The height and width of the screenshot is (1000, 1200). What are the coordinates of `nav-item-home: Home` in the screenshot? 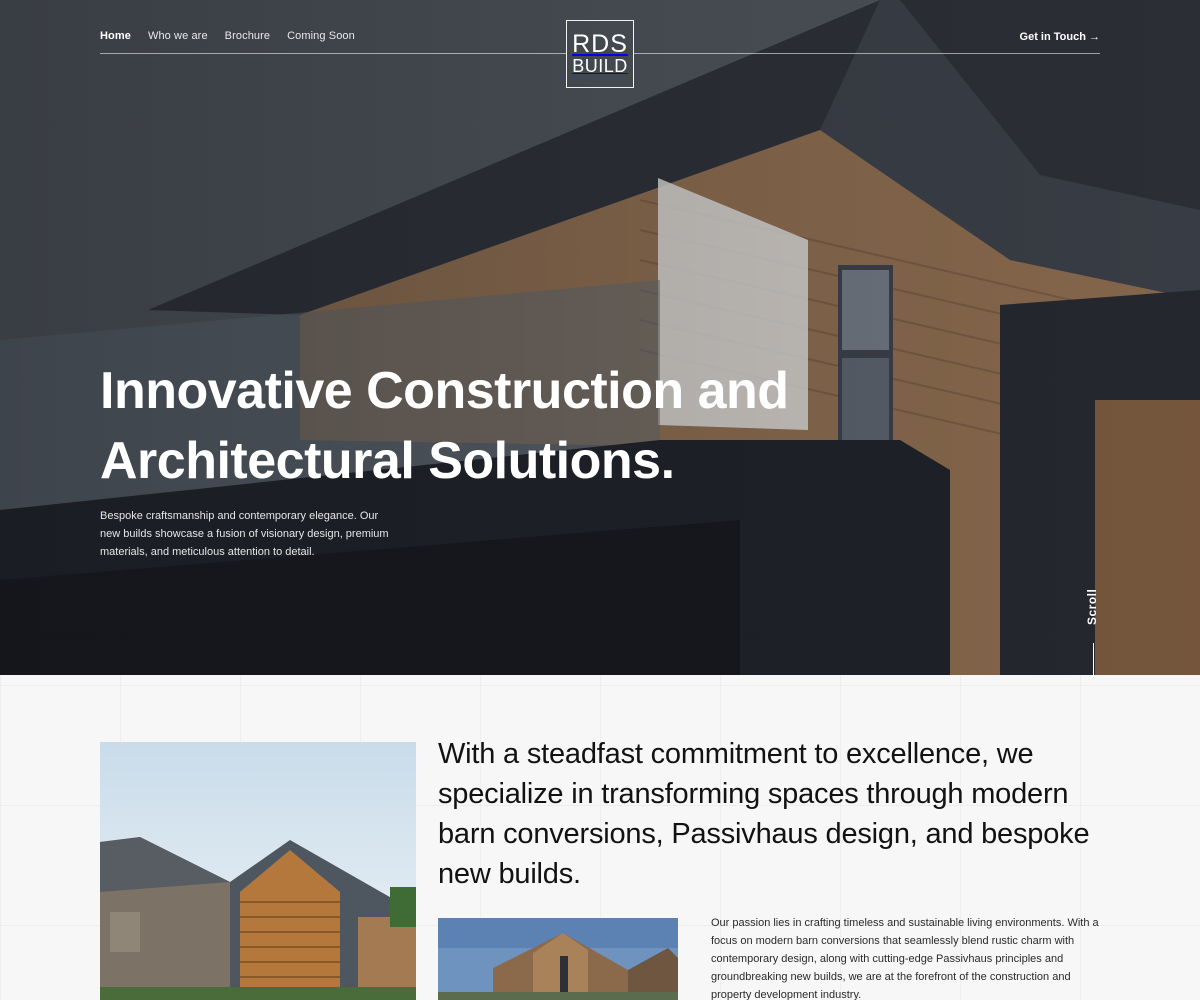 It's located at (115, 36).